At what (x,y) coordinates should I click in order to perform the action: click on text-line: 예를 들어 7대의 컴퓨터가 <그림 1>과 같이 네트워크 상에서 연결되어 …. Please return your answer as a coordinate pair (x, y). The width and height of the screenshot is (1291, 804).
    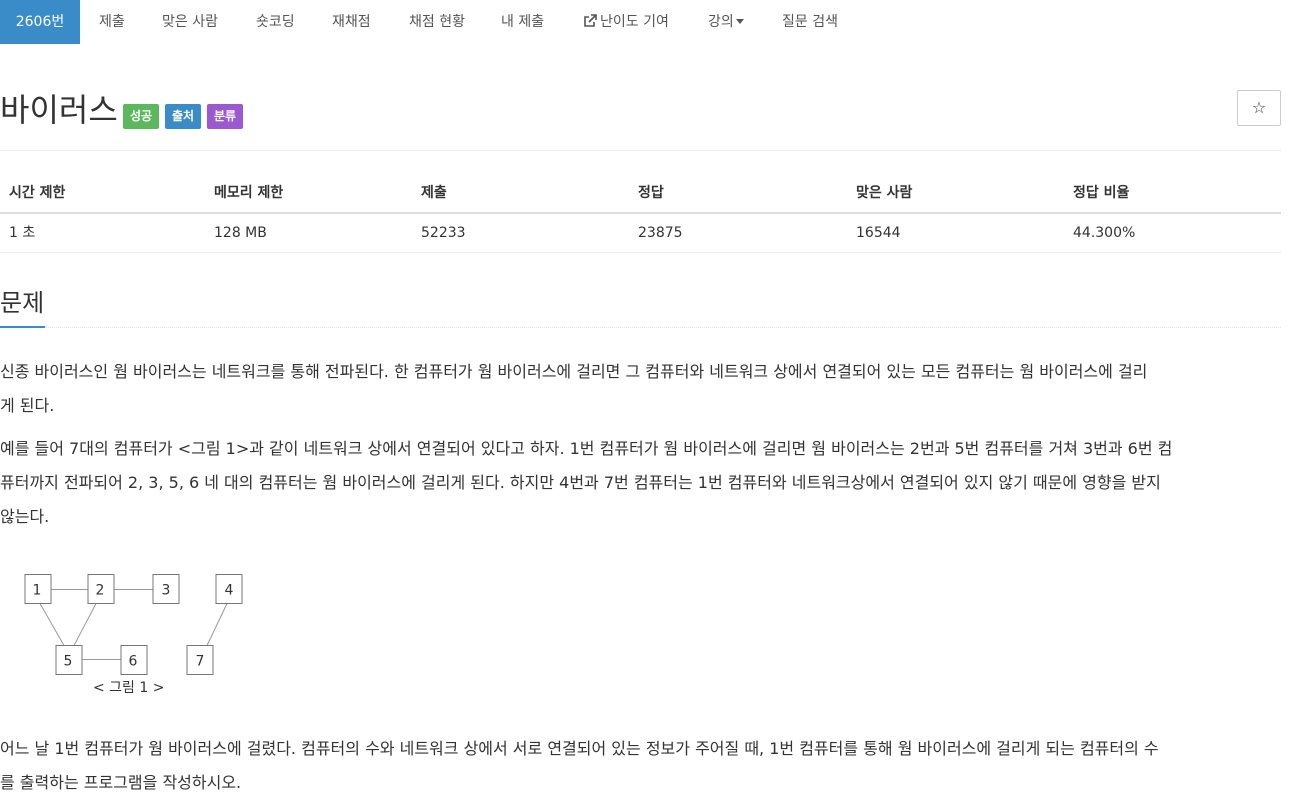
    Looking at the image, I should click on (586, 448).